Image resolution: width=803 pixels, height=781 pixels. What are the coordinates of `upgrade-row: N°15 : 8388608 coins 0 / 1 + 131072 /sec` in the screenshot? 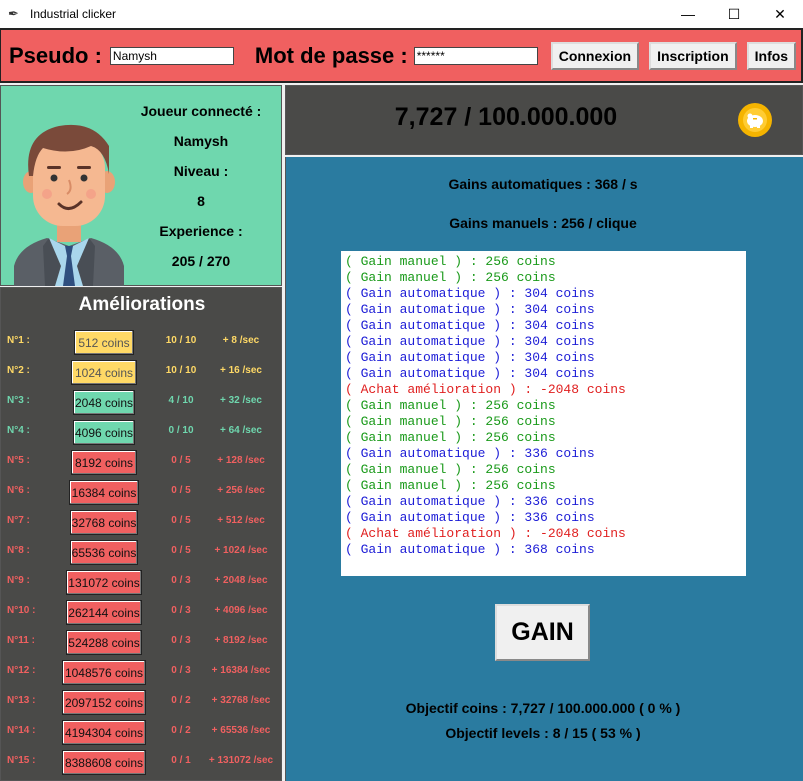 It's located at (142, 763).